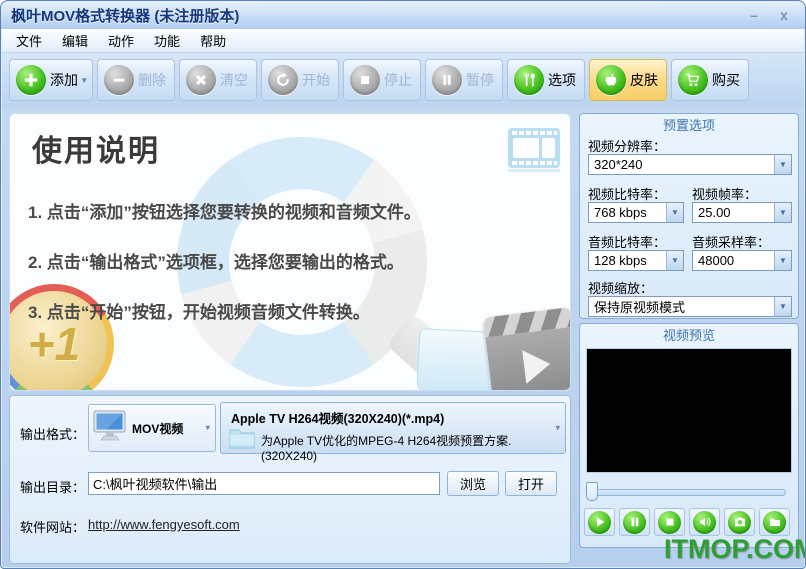 The height and width of the screenshot is (569, 806). I want to click on preset-folder-icon, so click(242, 440).